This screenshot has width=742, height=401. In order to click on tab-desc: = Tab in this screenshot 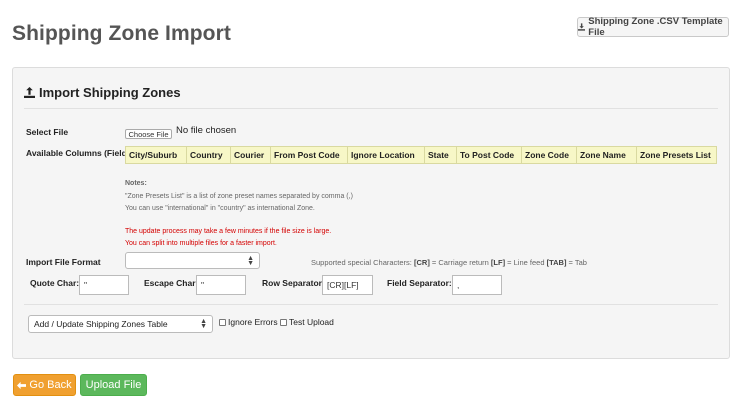, I will do `click(577, 262)`.